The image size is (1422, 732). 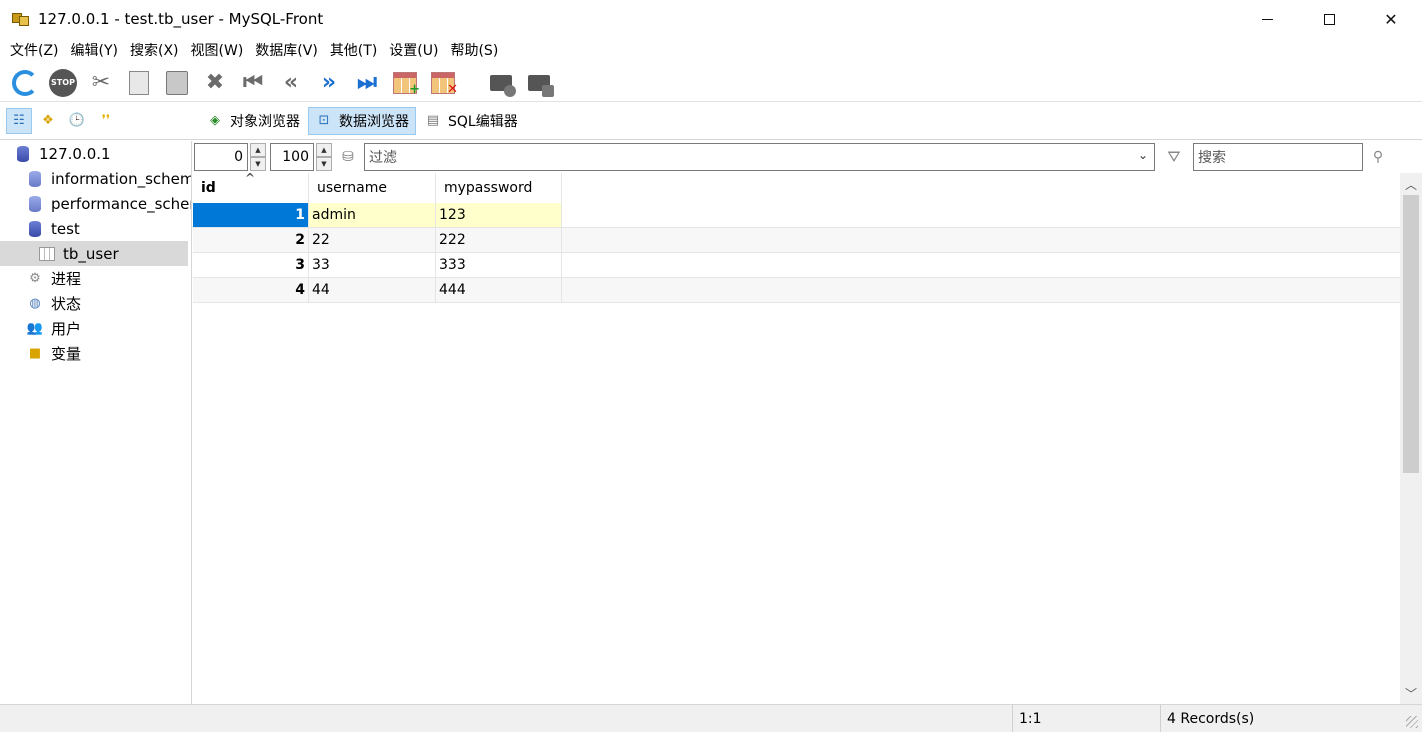 I want to click on table-row: 2 22 222, so click(x=796, y=240).